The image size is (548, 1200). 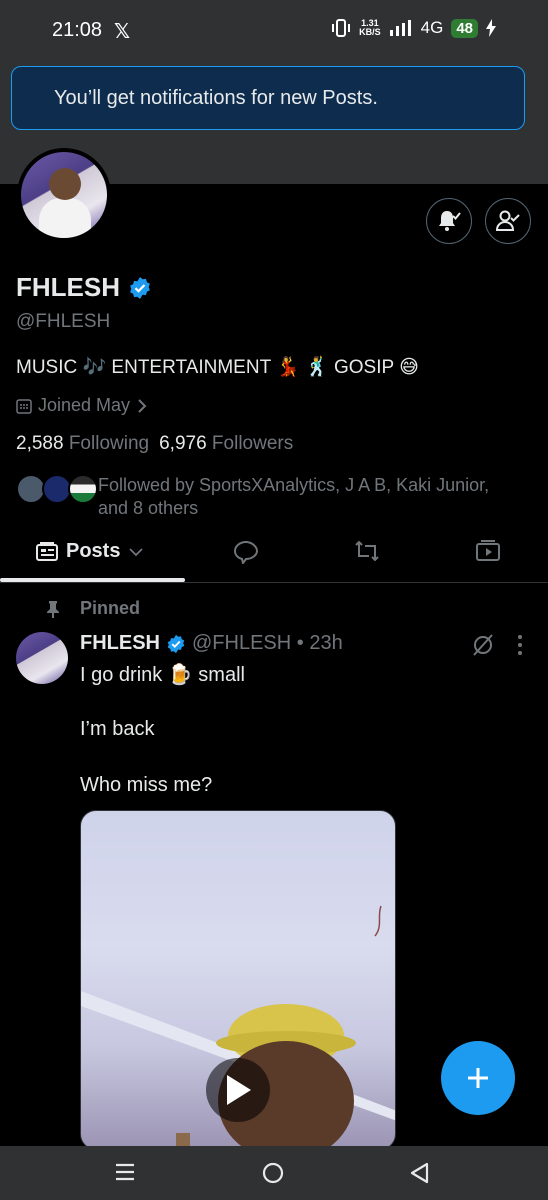 What do you see at coordinates (122, 32) in the screenshot?
I see `x-logo-icon: 𝕏` at bounding box center [122, 32].